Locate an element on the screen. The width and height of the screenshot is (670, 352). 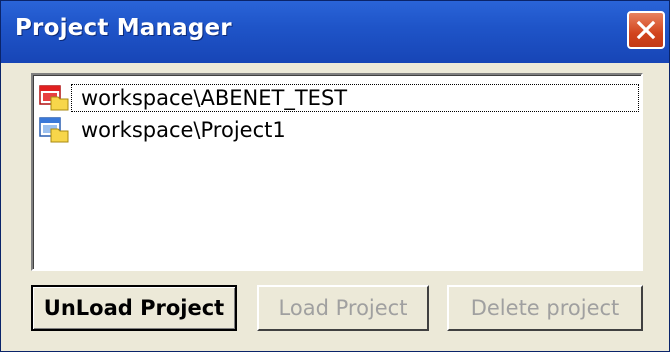
close-button is located at coordinates (646, 30).